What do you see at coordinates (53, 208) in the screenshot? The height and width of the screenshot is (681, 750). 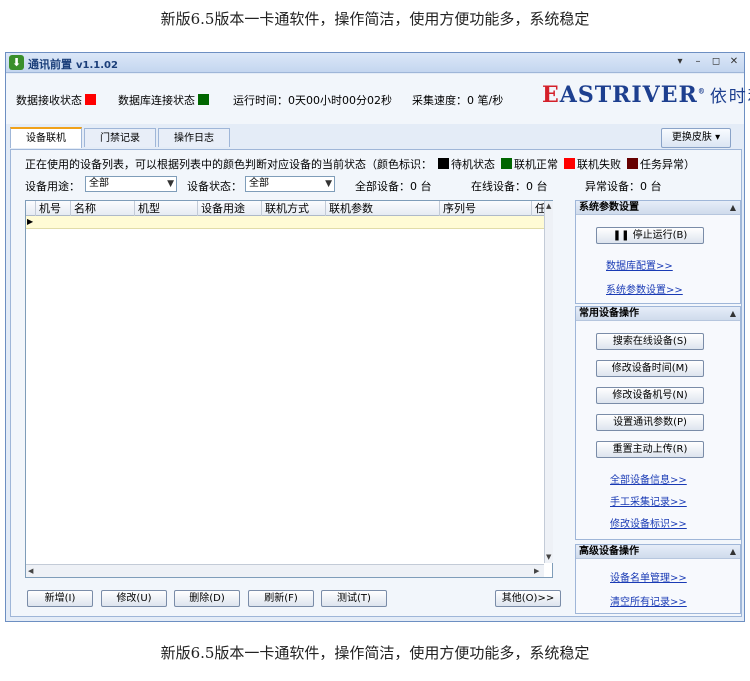 I see `col-header-id: 机号` at bounding box center [53, 208].